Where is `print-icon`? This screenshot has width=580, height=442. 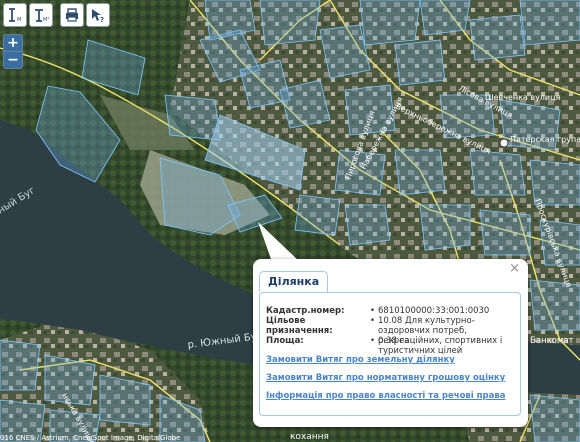 print-icon is located at coordinates (72, 15).